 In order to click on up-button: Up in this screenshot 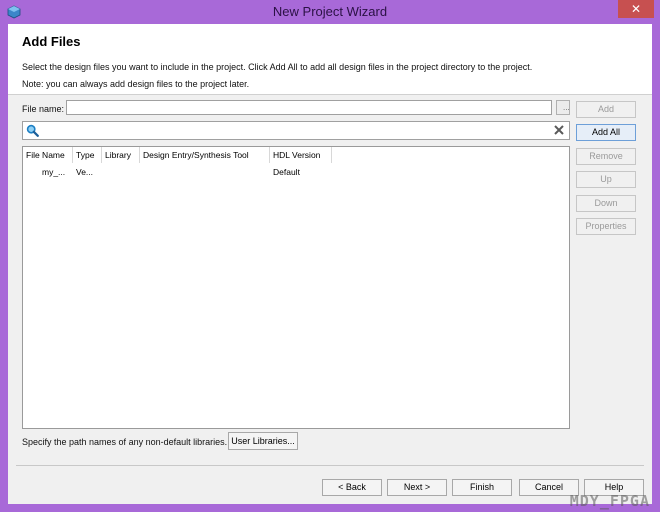, I will do `click(606, 179)`.